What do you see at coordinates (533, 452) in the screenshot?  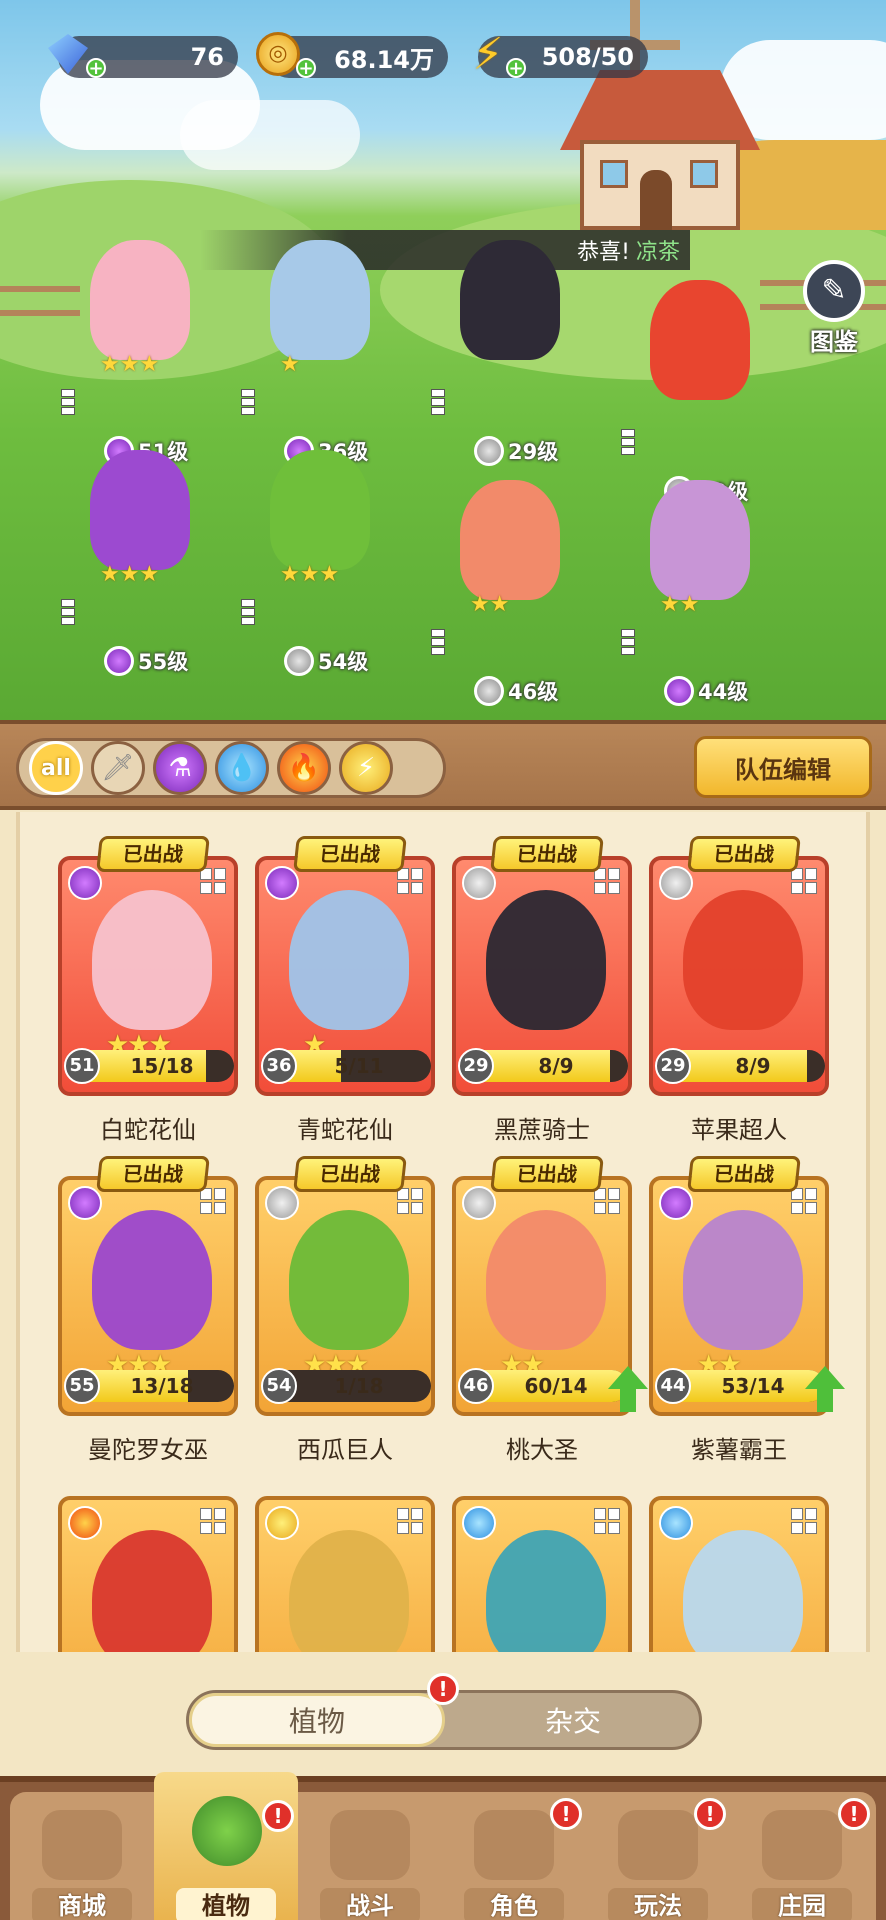 I see `plant-level-text: 29级` at bounding box center [533, 452].